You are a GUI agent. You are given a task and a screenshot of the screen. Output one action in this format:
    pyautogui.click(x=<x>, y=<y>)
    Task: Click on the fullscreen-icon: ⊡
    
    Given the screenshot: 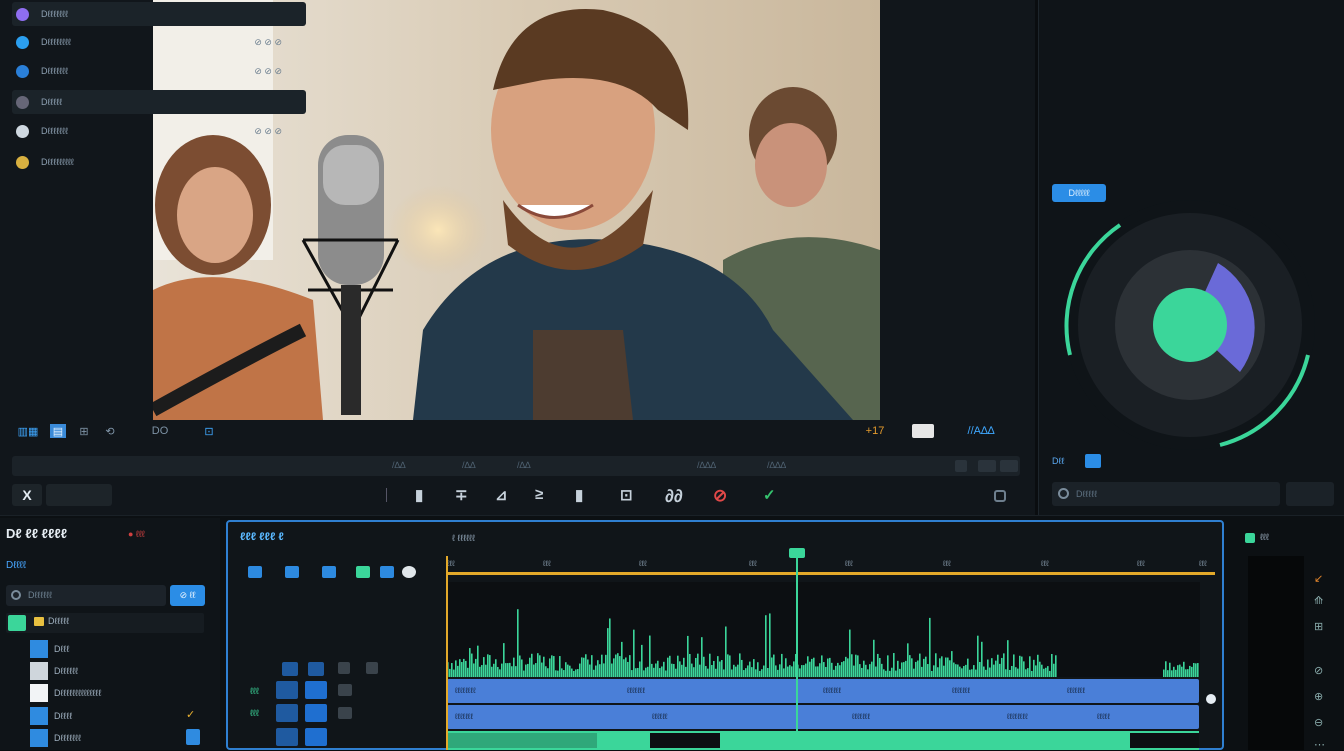 What is the action you would take?
    pyautogui.click(x=209, y=431)
    